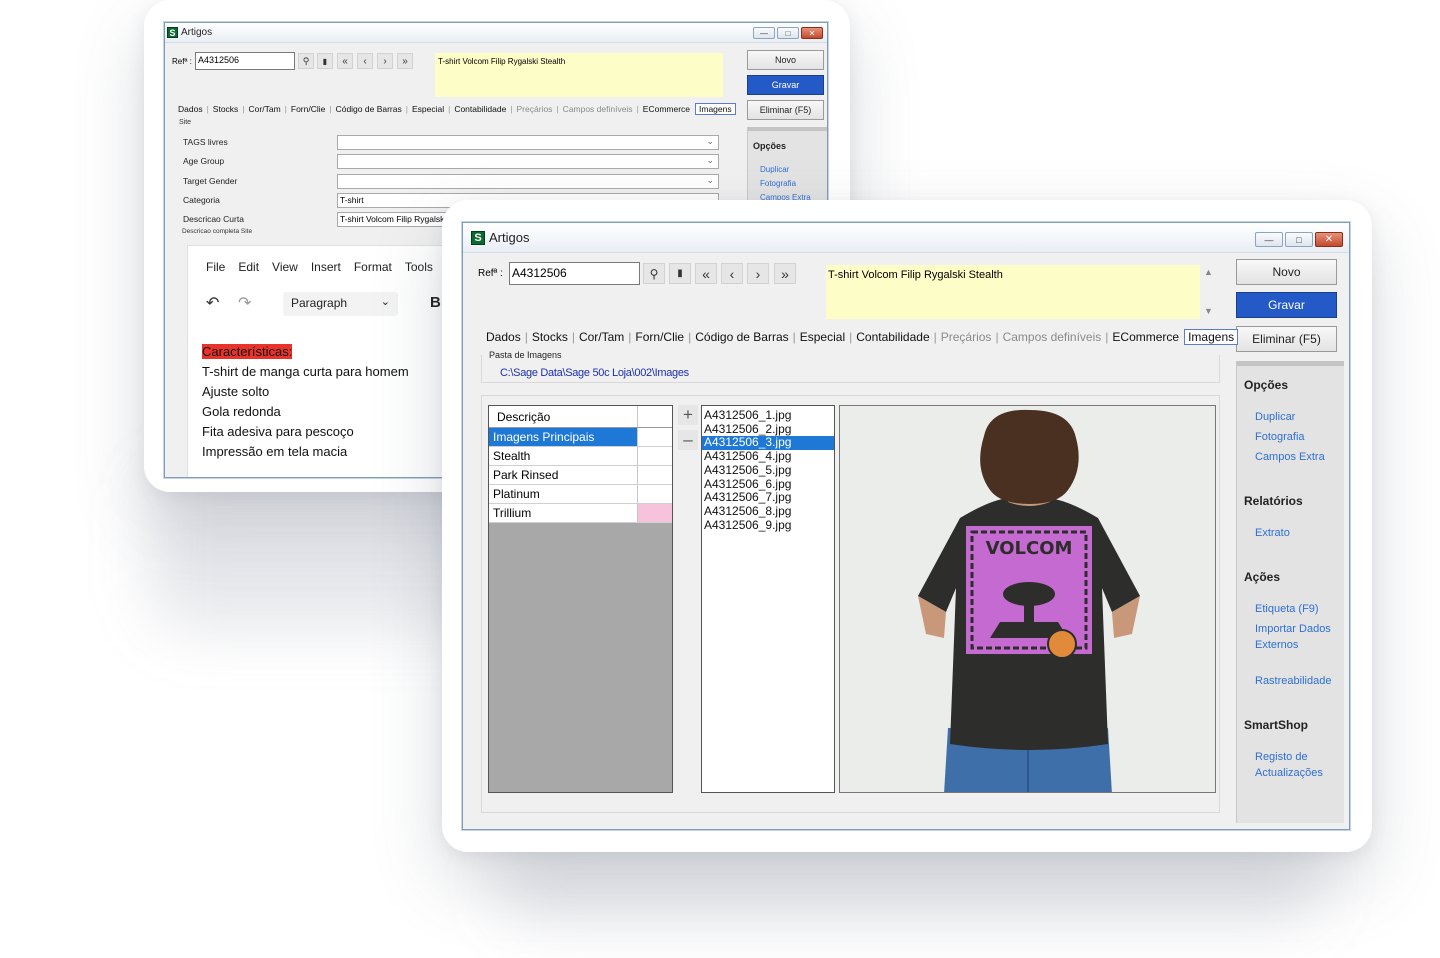 The height and width of the screenshot is (958, 1440). What do you see at coordinates (768, 456) in the screenshot?
I see `file-item: A4312506_4.jpg` at bounding box center [768, 456].